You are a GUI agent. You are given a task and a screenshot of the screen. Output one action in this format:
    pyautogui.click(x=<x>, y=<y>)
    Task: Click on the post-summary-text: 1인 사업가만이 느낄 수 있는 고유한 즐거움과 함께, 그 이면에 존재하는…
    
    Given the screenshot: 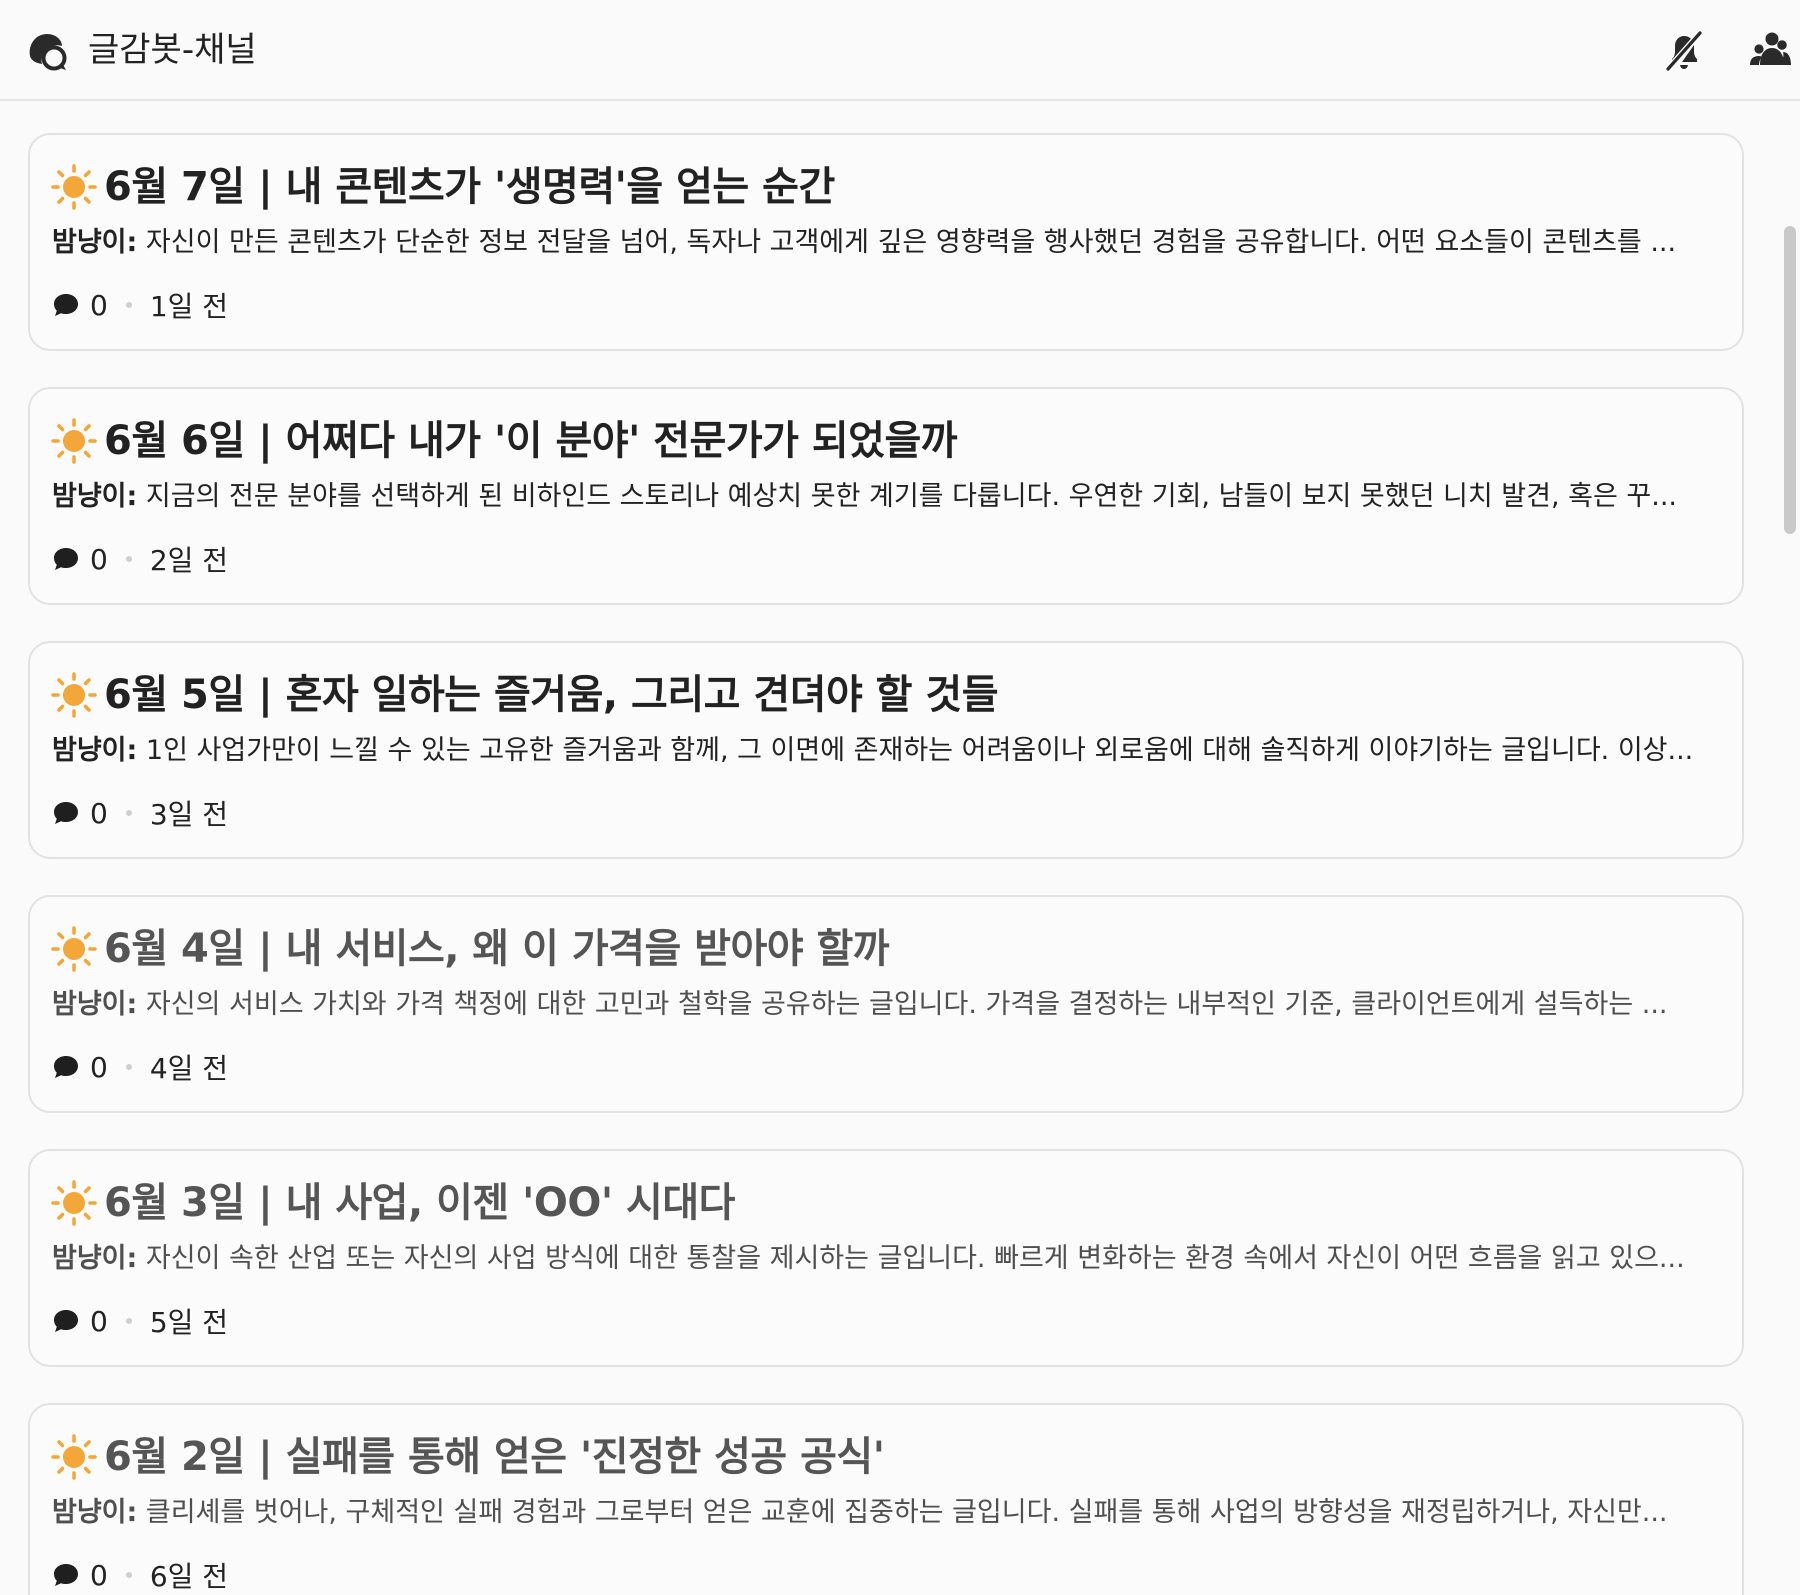 What is the action you would take?
    pyautogui.click(x=915, y=750)
    